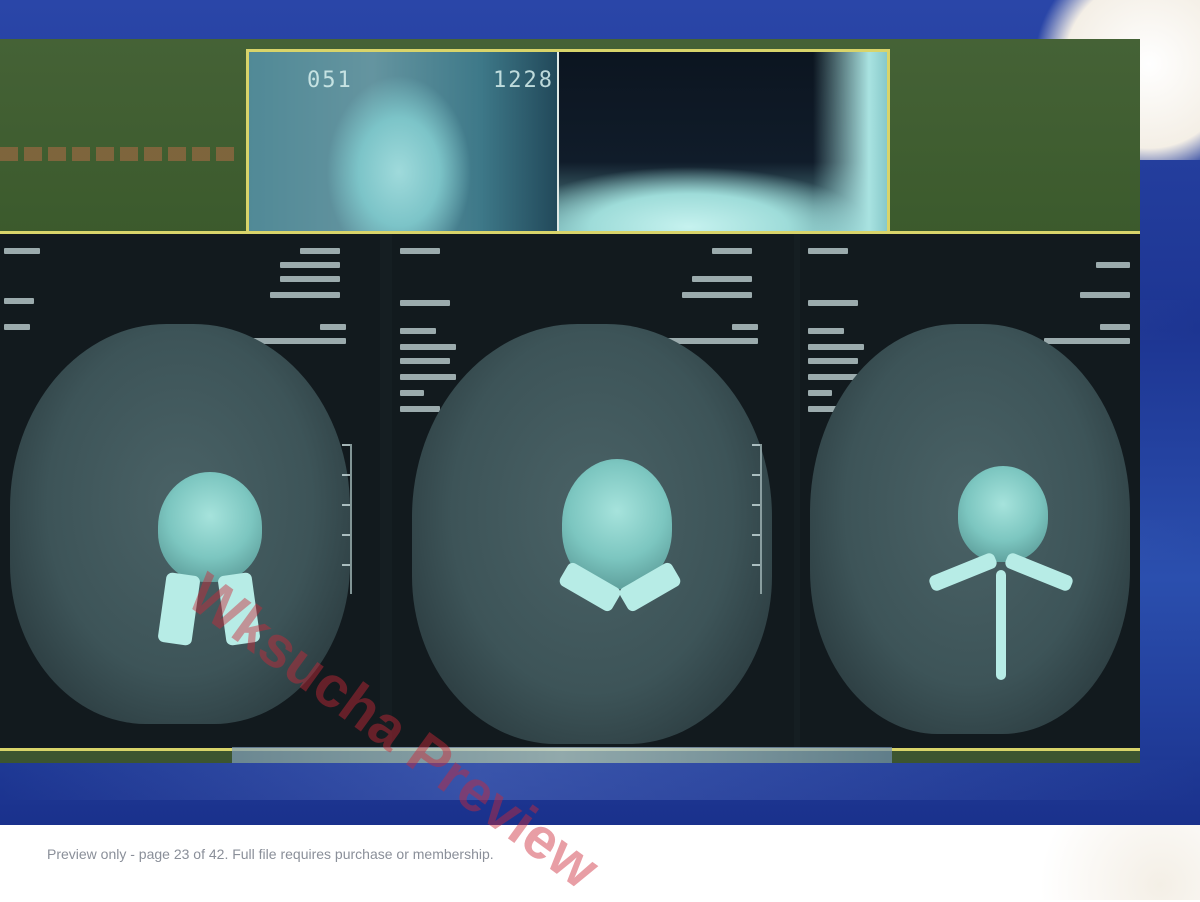  What do you see at coordinates (120, 154) in the screenshot?
I see `film-side-label` at bounding box center [120, 154].